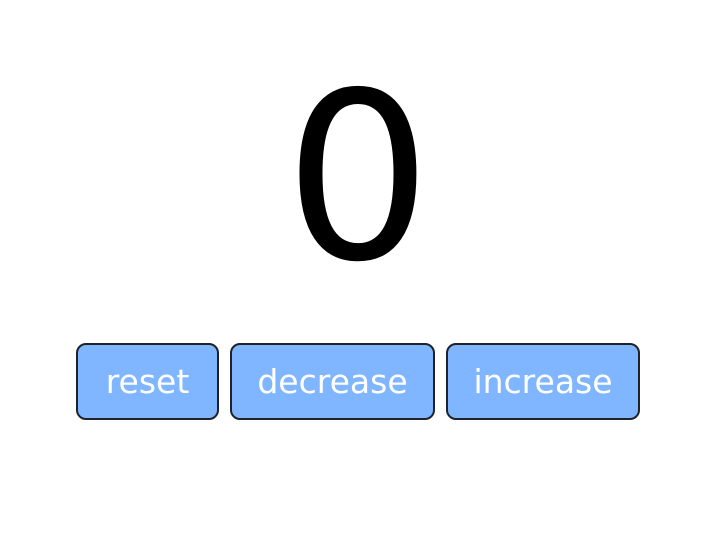 This screenshot has height=537, width=716. I want to click on reset-button: reset, so click(147, 381).